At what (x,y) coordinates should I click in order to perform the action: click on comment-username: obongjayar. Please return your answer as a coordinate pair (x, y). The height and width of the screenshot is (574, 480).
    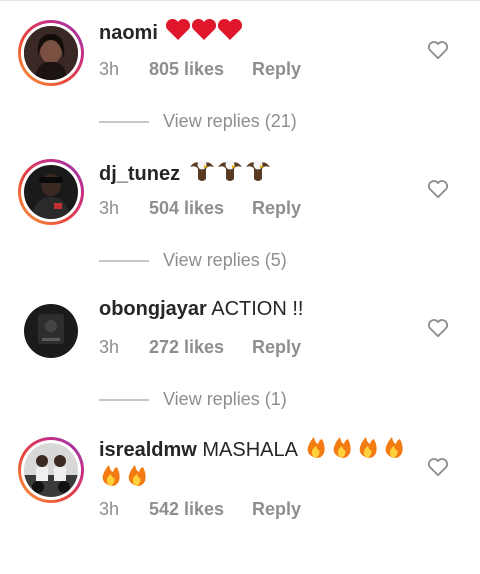
    Looking at the image, I should click on (153, 309).